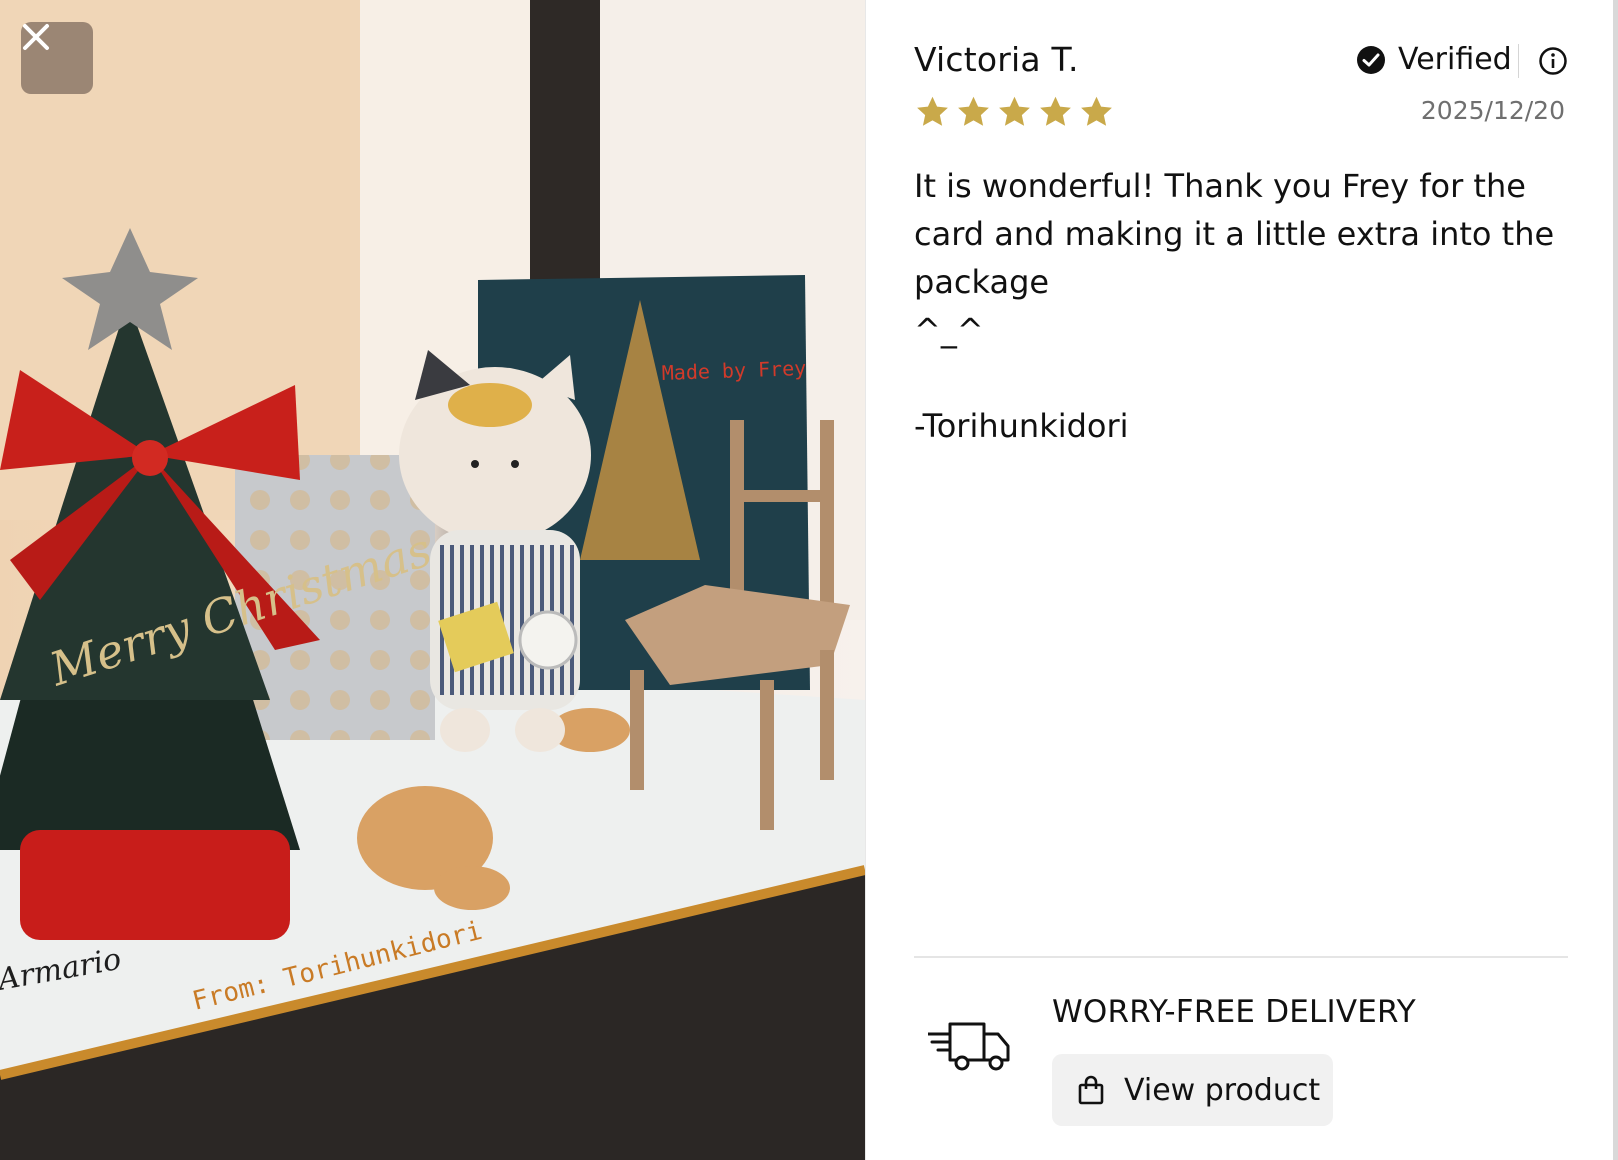  What do you see at coordinates (36, 37) in the screenshot?
I see `close-icon` at bounding box center [36, 37].